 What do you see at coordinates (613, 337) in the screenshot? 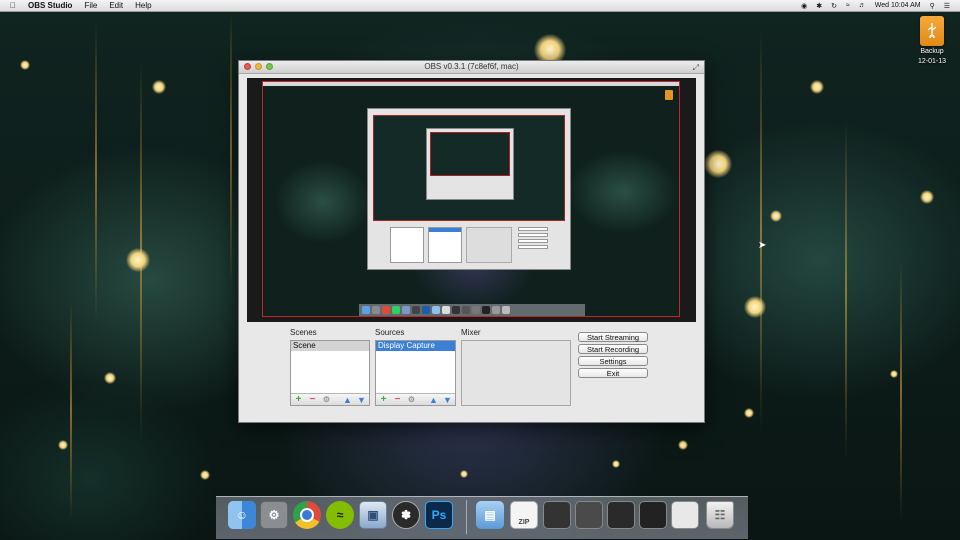
I see `start-streaming-button: Start Streaming` at bounding box center [613, 337].